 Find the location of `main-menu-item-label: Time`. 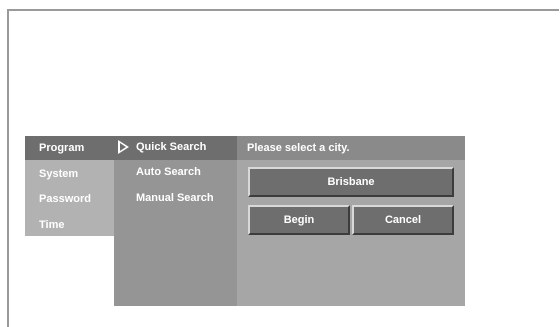

main-menu-item-label: Time is located at coordinates (52, 225).